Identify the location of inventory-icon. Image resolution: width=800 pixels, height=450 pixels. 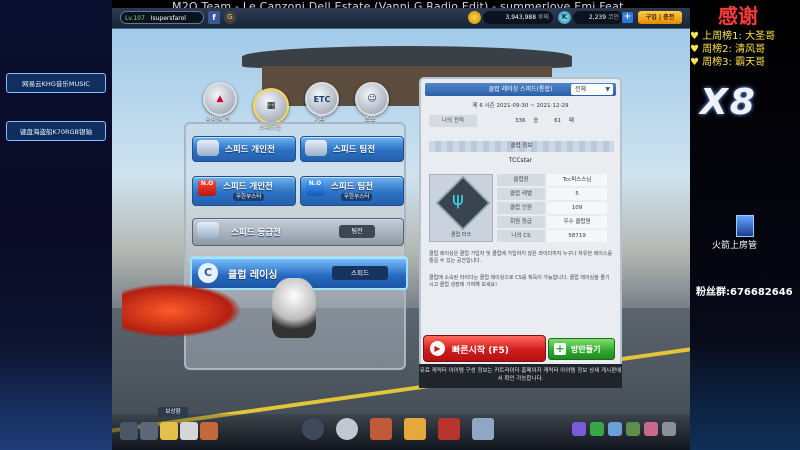
(209, 431).